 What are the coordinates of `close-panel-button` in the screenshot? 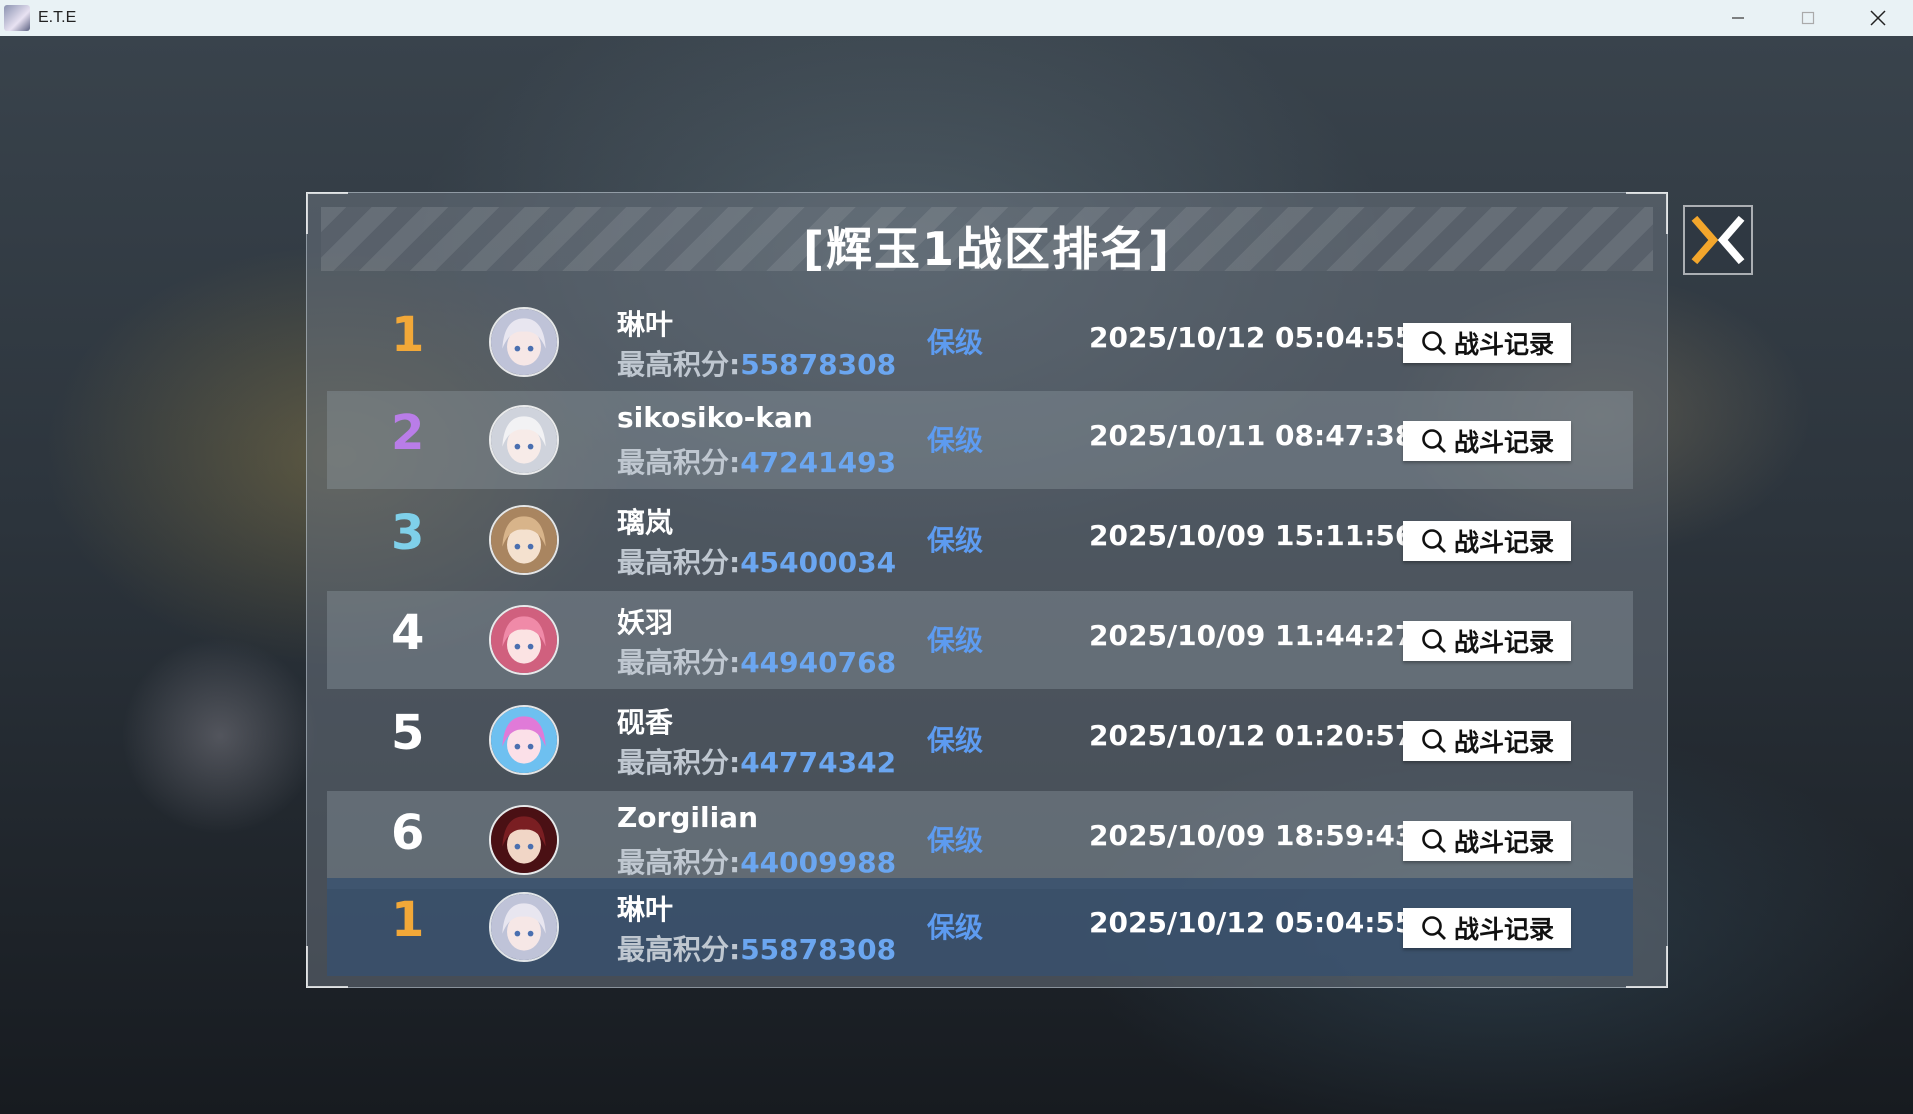 It's located at (1718, 240).